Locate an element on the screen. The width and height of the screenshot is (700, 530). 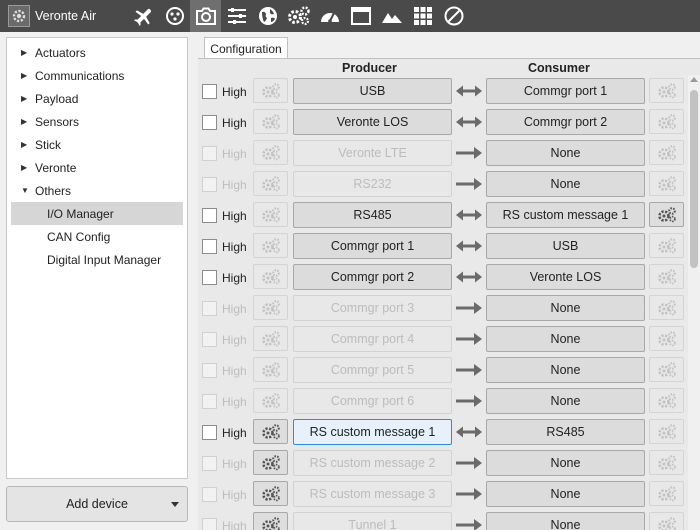
producer-button: Commgr port 4 is located at coordinates (372, 339).